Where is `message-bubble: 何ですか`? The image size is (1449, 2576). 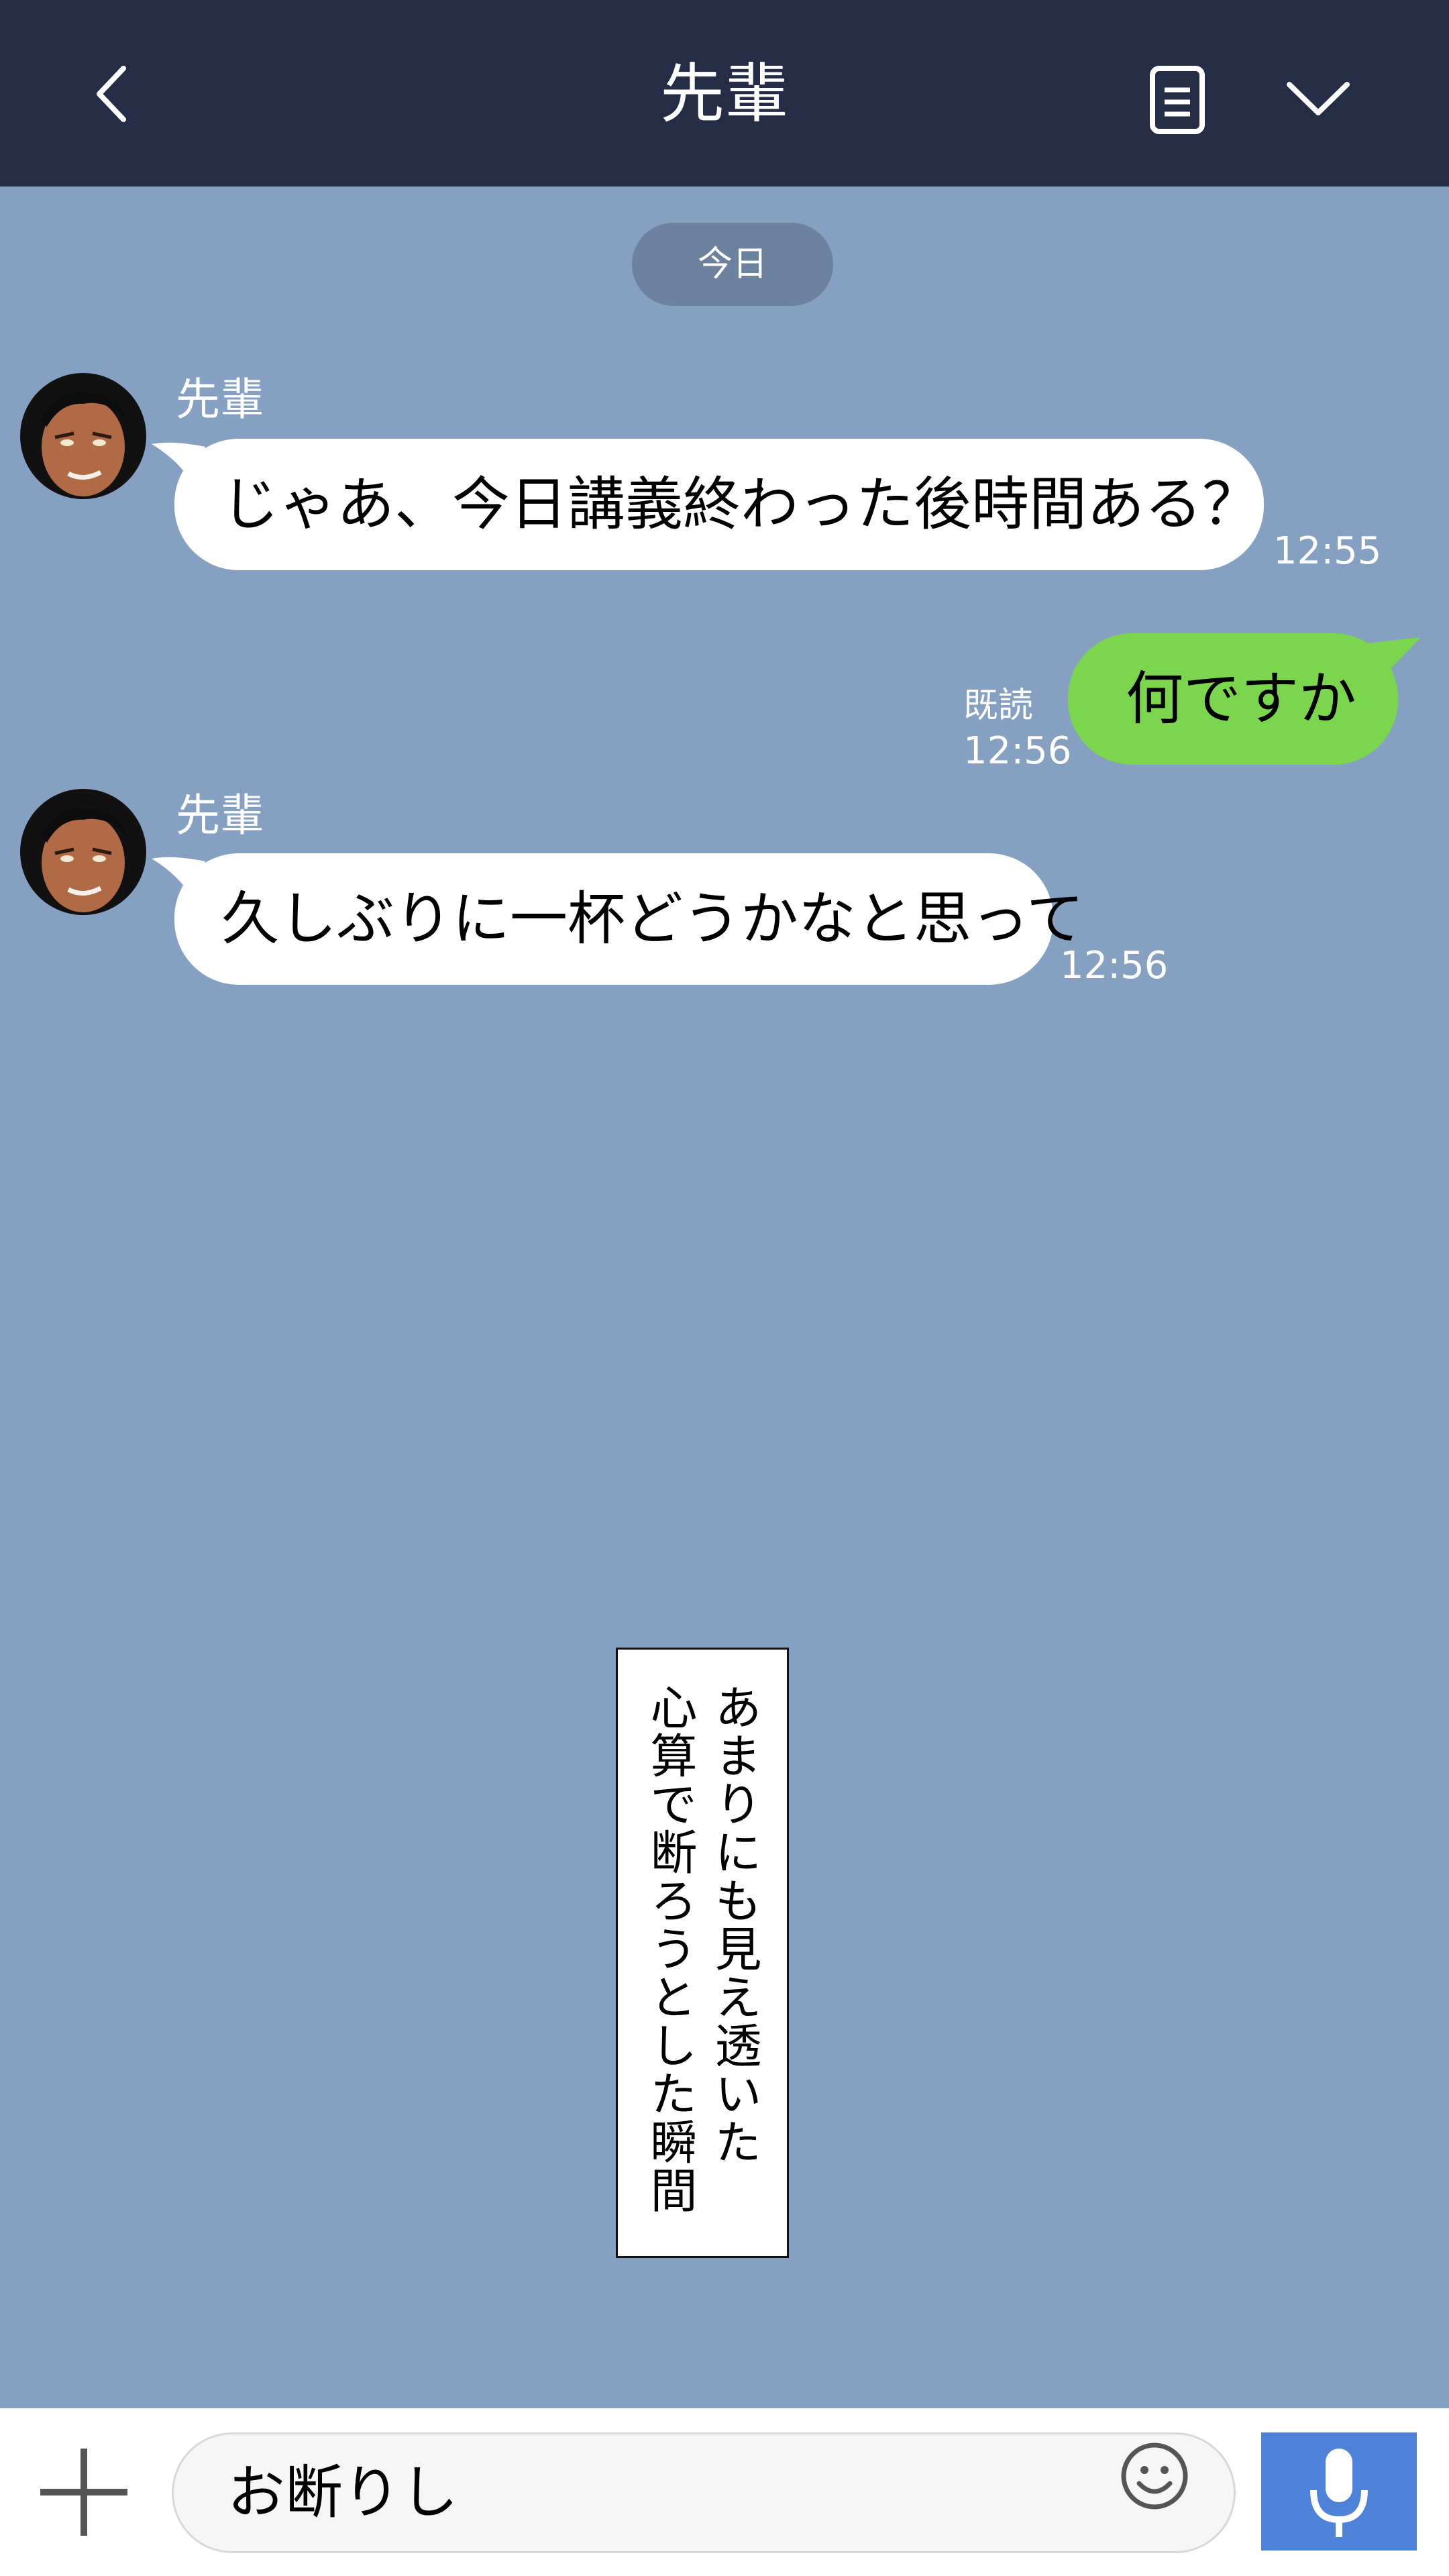
message-bubble: 何ですか is located at coordinates (1233, 699).